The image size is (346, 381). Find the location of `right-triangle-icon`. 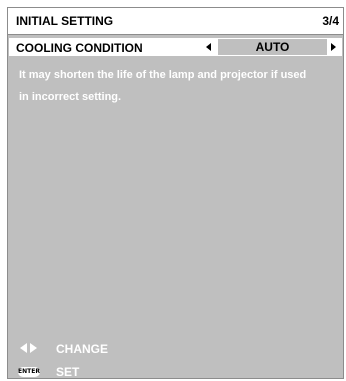

right-triangle-icon is located at coordinates (33, 348).